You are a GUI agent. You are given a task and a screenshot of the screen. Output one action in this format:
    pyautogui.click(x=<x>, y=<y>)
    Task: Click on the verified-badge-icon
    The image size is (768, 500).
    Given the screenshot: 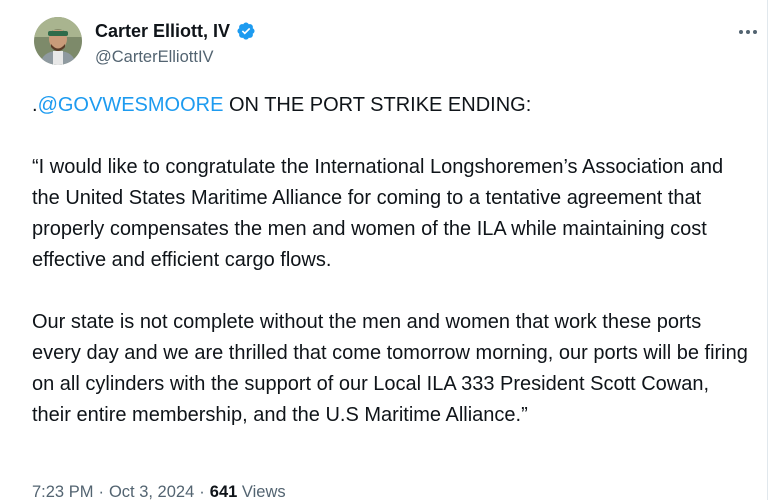 What is the action you would take?
    pyautogui.click(x=246, y=31)
    